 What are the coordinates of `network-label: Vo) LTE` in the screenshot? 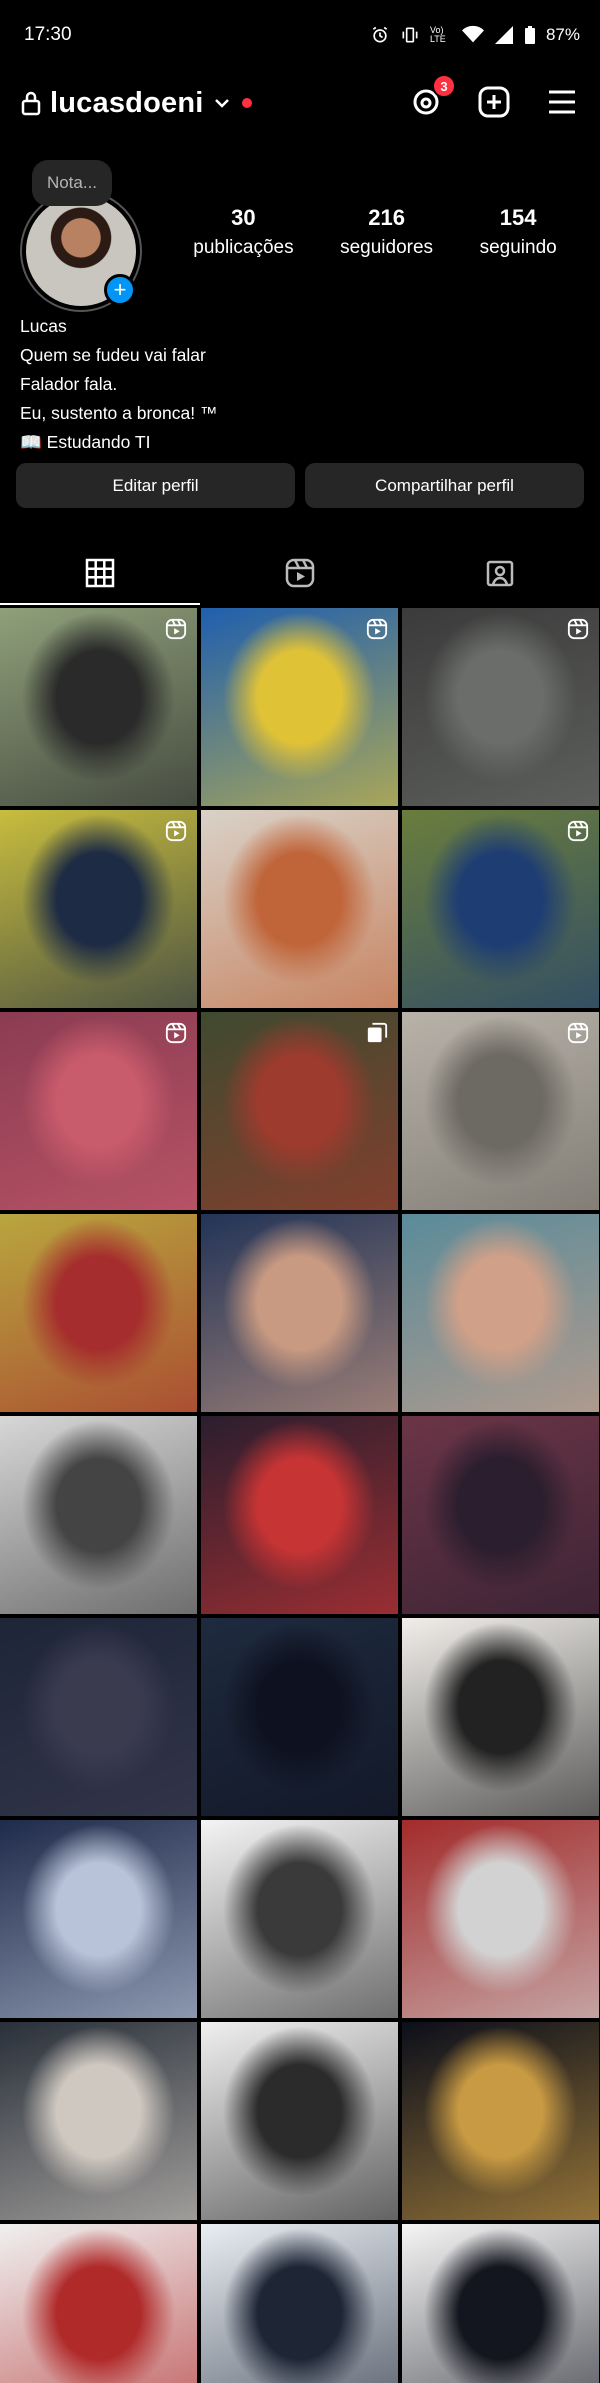 It's located at (437, 34).